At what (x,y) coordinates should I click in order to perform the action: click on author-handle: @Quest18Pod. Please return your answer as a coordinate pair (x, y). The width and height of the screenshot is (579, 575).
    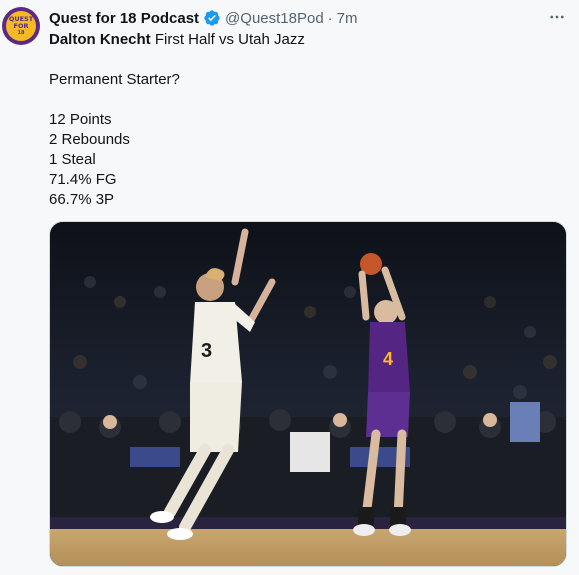
    Looking at the image, I should click on (274, 18).